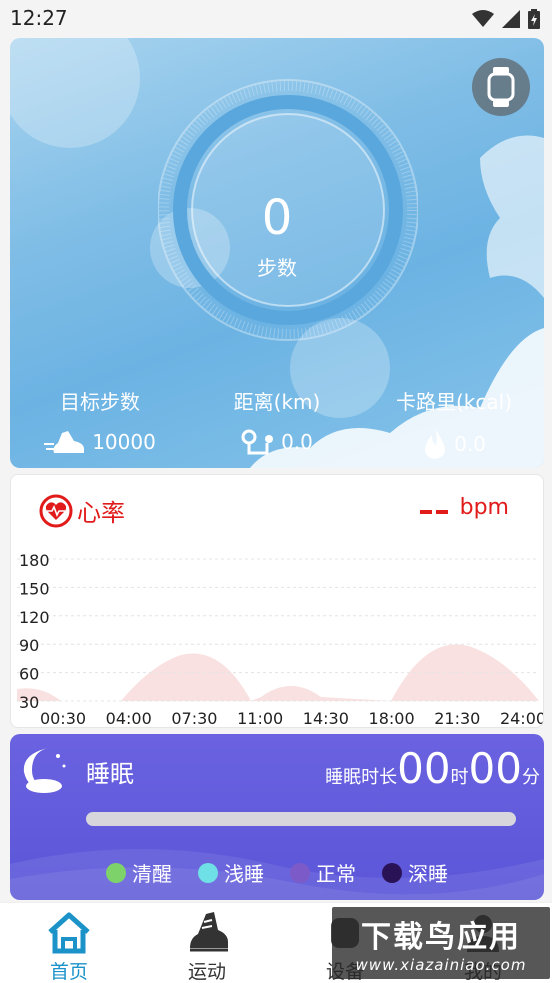  Describe the element at coordinates (483, 18) in the screenshot. I see `wifi-icon` at that location.